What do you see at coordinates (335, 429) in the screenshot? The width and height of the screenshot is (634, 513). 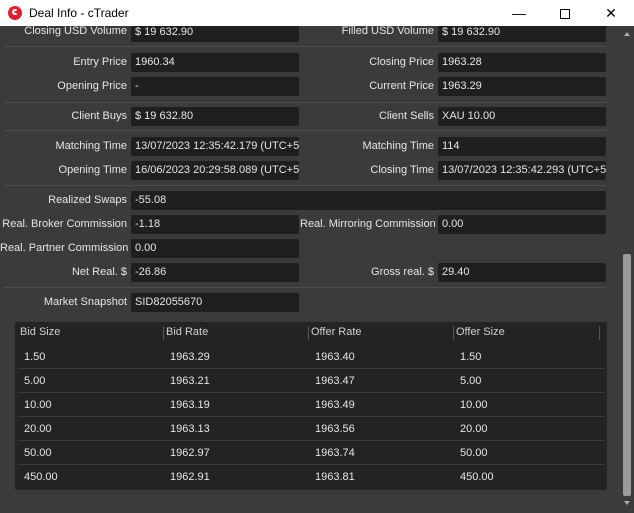 I see `offer-rate-cell: 1963.56` at bounding box center [335, 429].